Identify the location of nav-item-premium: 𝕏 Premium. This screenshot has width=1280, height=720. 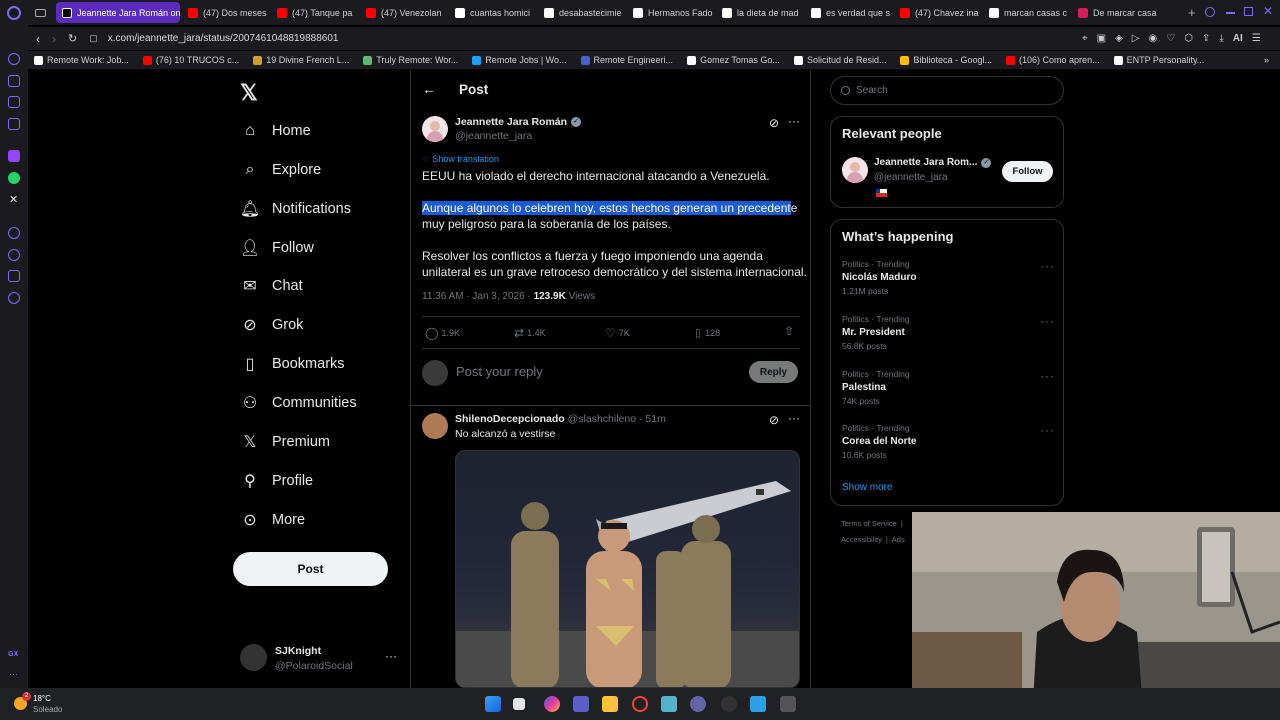
(285, 442).